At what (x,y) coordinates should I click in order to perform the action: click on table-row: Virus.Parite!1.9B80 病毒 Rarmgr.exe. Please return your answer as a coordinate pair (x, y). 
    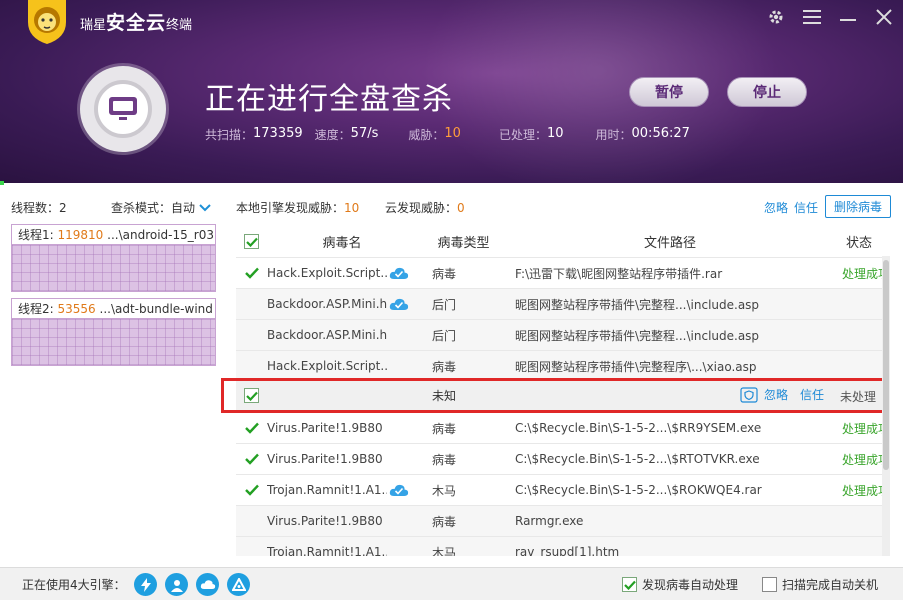
    Looking at the image, I should click on (563, 520).